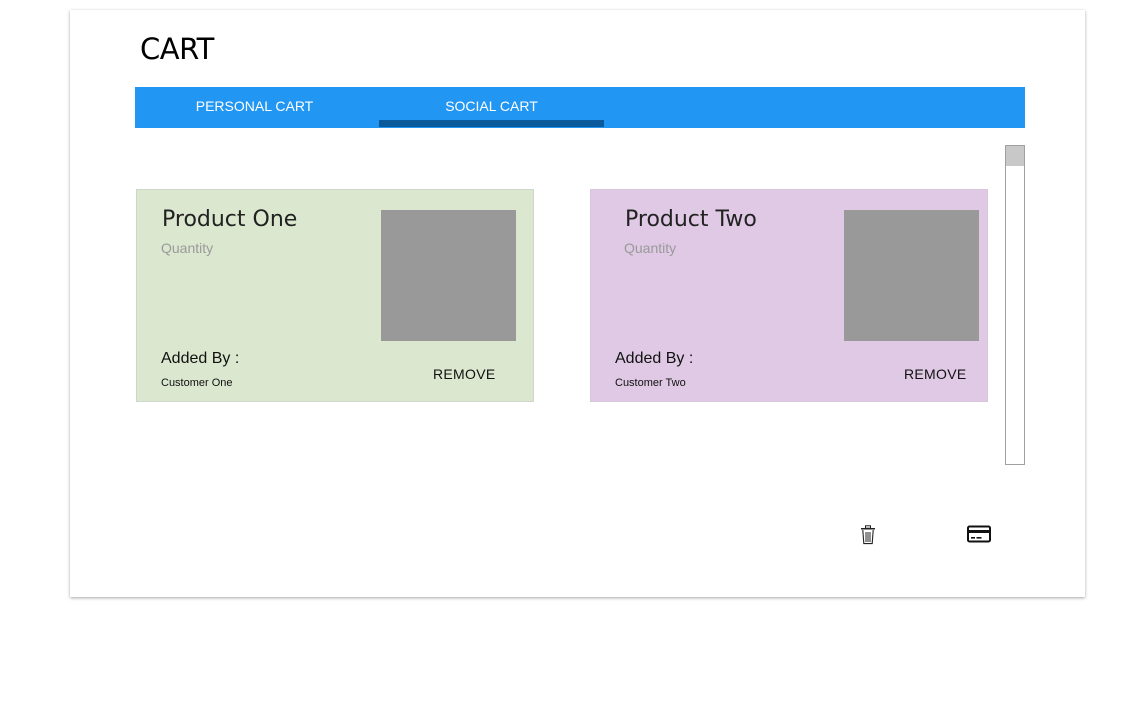  Describe the element at coordinates (1015, 156) in the screenshot. I see `scrollbar-thumb` at that location.